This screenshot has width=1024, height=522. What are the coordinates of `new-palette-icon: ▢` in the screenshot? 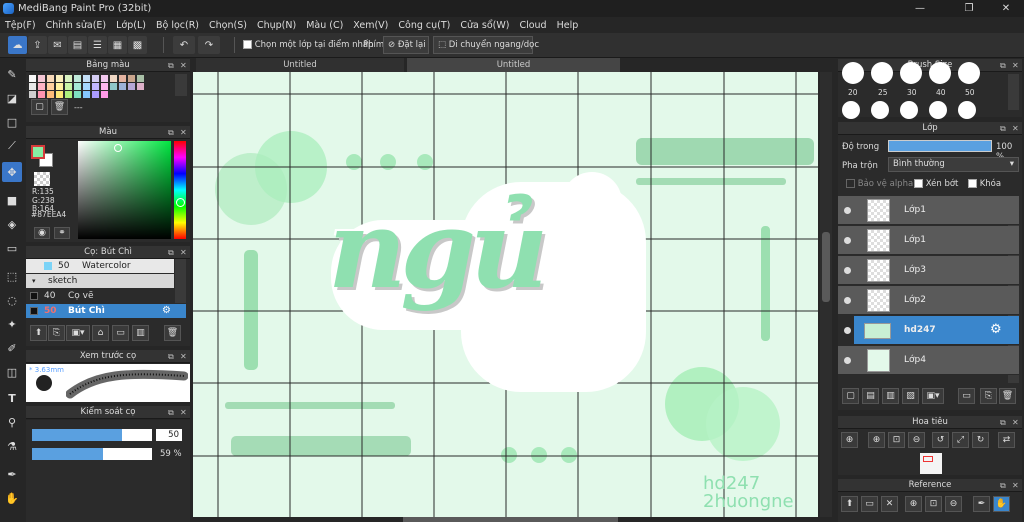 It's located at (39, 107).